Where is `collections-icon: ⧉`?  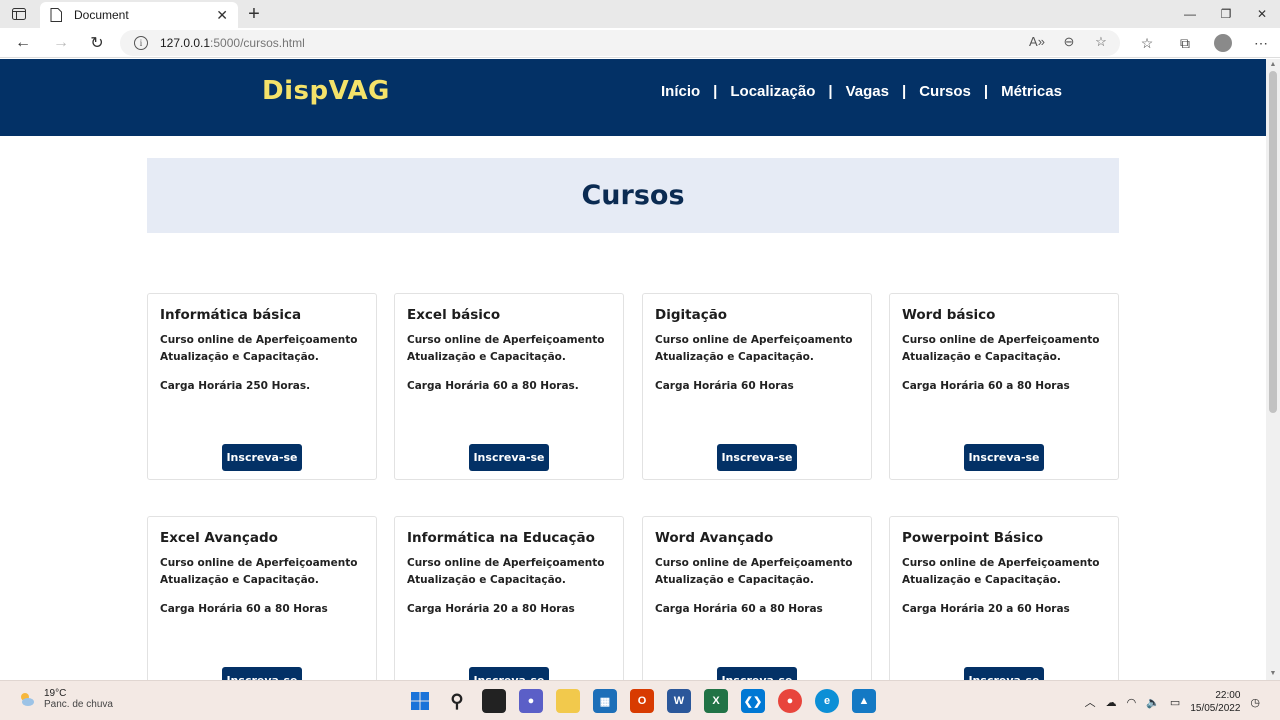
collections-icon: ⧉ is located at coordinates (1185, 43).